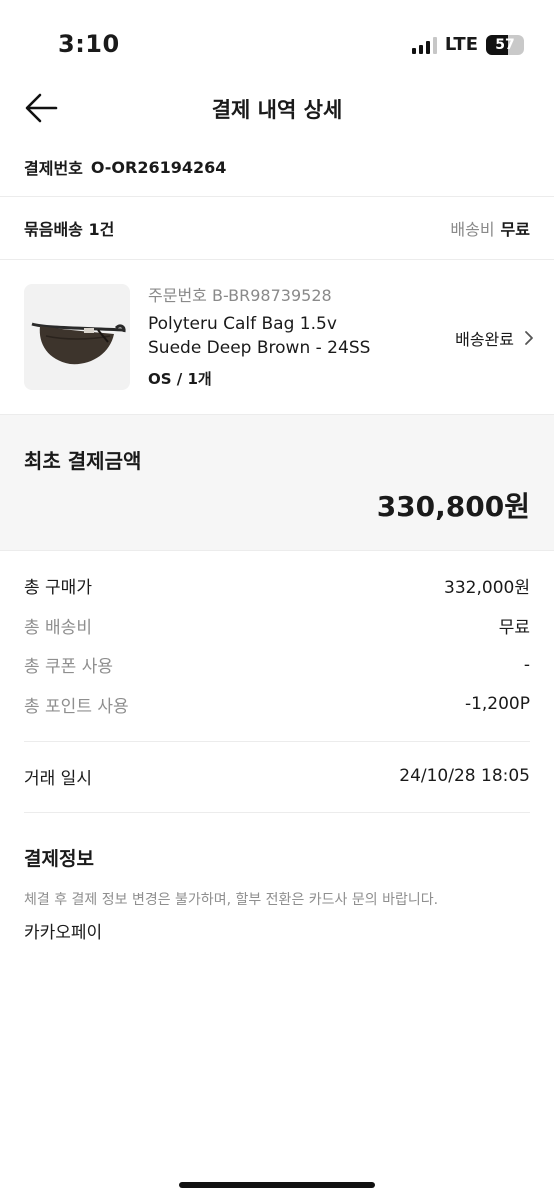 The height and width of the screenshot is (1200, 554). Describe the element at coordinates (497, 704) in the screenshot. I see `line-value: -1,200P` at that location.